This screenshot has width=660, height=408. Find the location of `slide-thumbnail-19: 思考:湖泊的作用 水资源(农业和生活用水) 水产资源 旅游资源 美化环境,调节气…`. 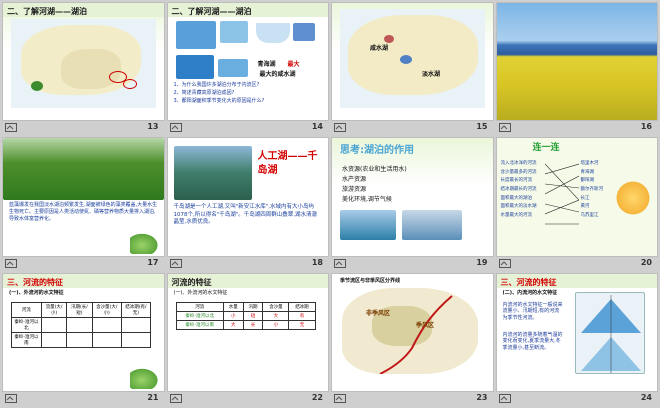

slide-thumbnail-19: 思考:湖泊的作用 水资源(农业和生活用水) 水产资源 旅游资源 美化环境,调节气… is located at coordinates (412, 204).